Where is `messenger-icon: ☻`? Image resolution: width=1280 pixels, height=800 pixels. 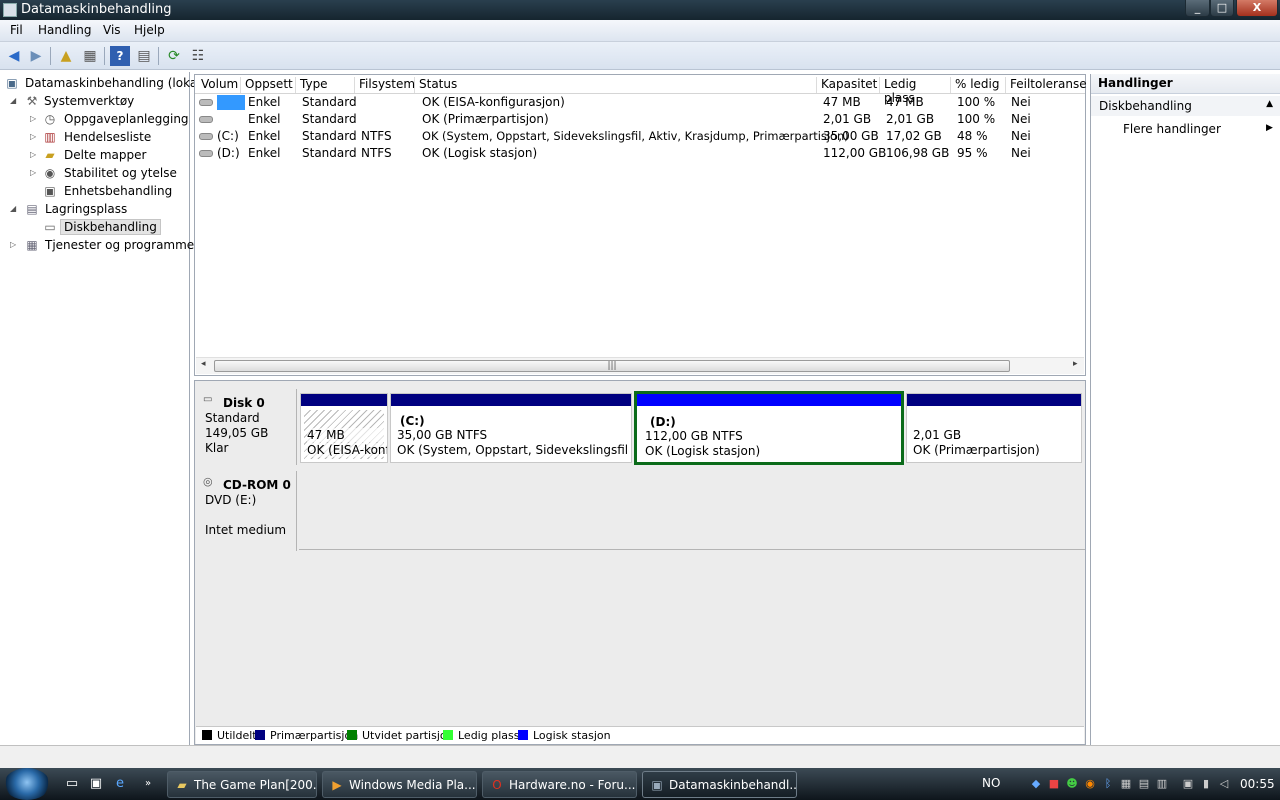 messenger-icon: ☻ is located at coordinates (1072, 784).